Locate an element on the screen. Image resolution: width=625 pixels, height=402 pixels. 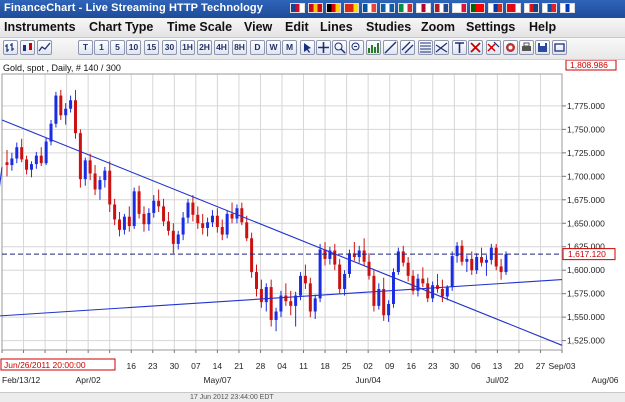
x-tick-label: 16 is located at coordinates (411, 366).